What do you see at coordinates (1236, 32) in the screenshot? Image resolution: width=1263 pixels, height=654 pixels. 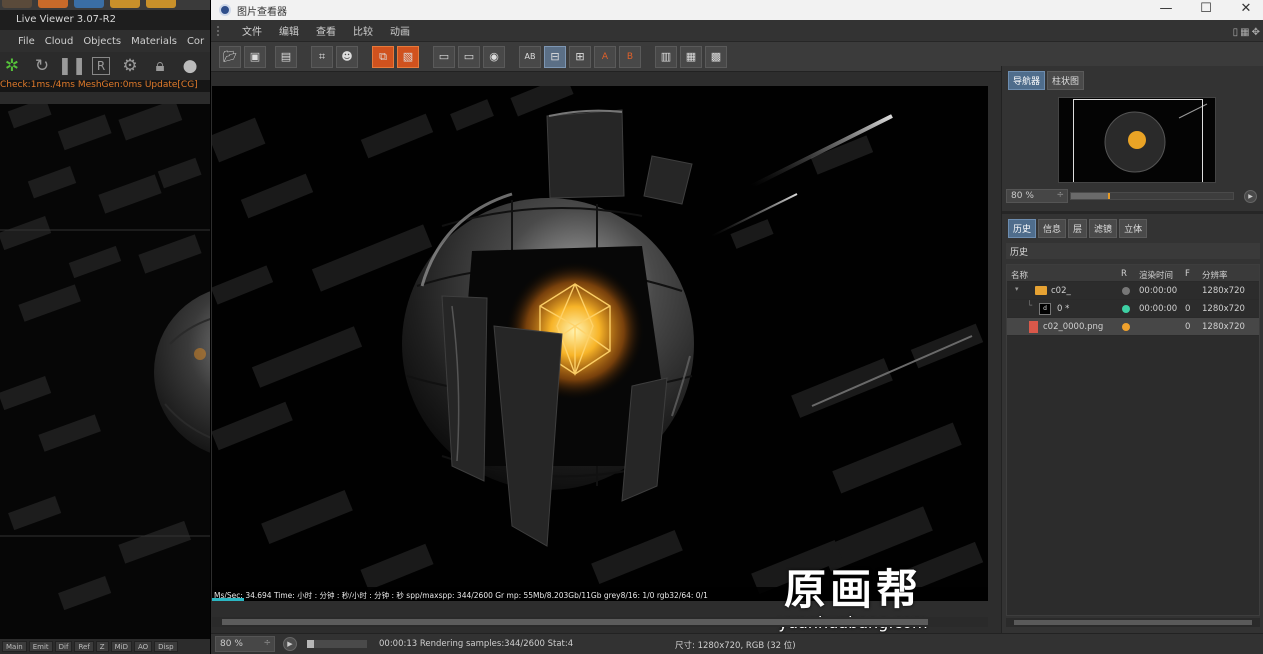 I see `layout-icon: ▯` at bounding box center [1236, 32].